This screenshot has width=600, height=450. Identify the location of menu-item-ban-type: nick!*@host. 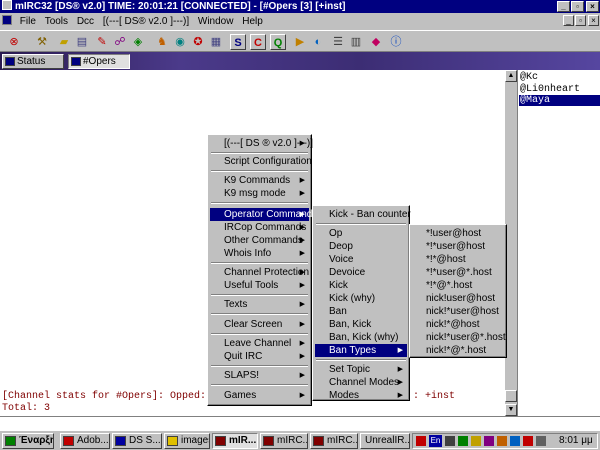
(458, 324).